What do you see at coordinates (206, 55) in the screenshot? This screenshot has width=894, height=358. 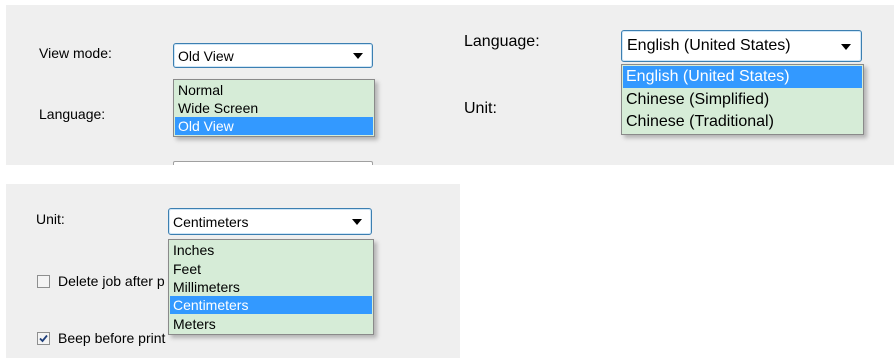 I see `view-mode-value: Old View` at bounding box center [206, 55].